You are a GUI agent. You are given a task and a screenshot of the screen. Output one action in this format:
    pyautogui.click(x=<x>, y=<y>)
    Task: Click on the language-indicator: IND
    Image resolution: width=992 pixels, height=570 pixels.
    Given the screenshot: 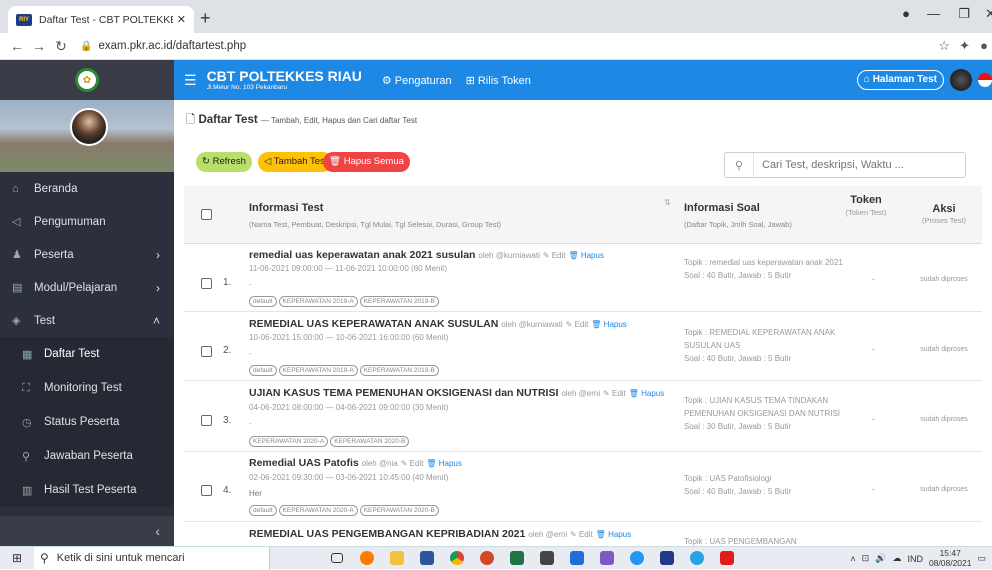 What is the action you would take?
    pyautogui.click(x=915, y=559)
    